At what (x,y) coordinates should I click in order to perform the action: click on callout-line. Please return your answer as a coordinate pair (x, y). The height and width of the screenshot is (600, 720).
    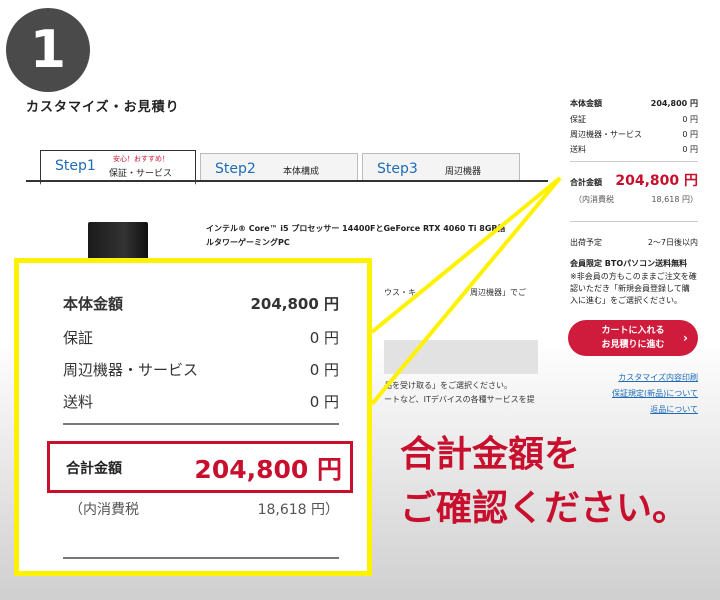
    Looking at the image, I should click on (466, 291).